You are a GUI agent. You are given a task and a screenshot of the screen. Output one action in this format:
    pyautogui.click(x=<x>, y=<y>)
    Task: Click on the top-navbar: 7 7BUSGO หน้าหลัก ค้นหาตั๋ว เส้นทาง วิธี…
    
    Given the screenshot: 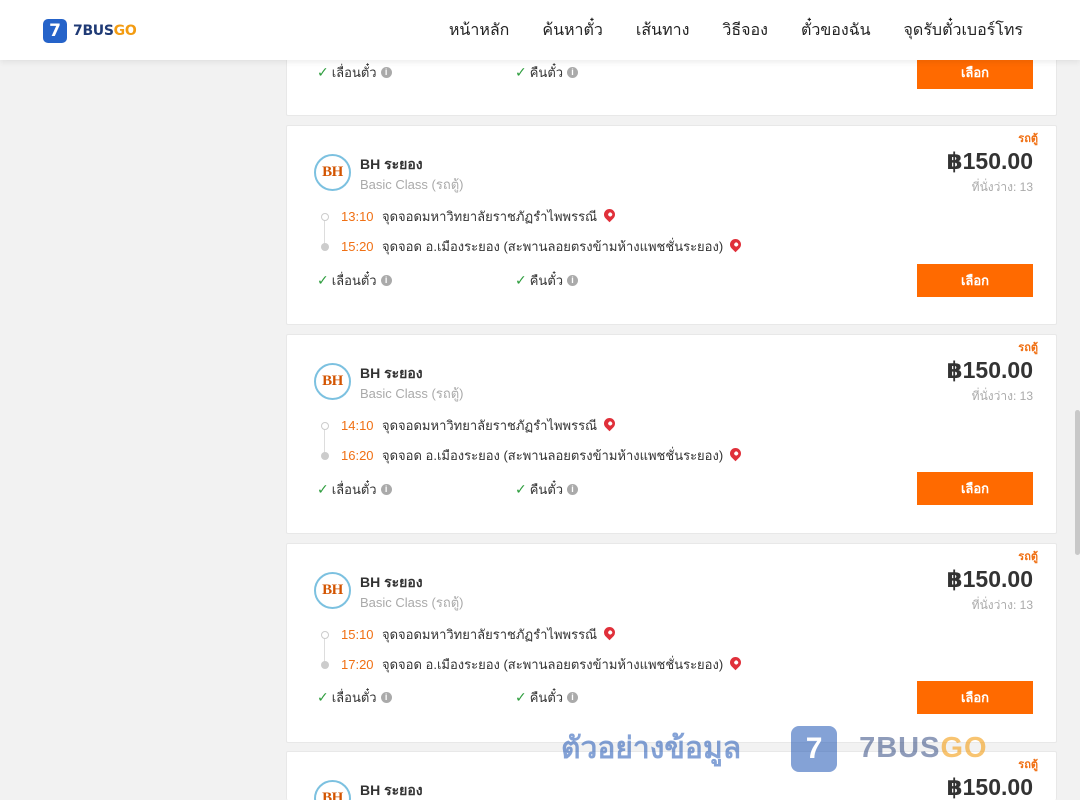 What is the action you would take?
    pyautogui.click(x=540, y=30)
    